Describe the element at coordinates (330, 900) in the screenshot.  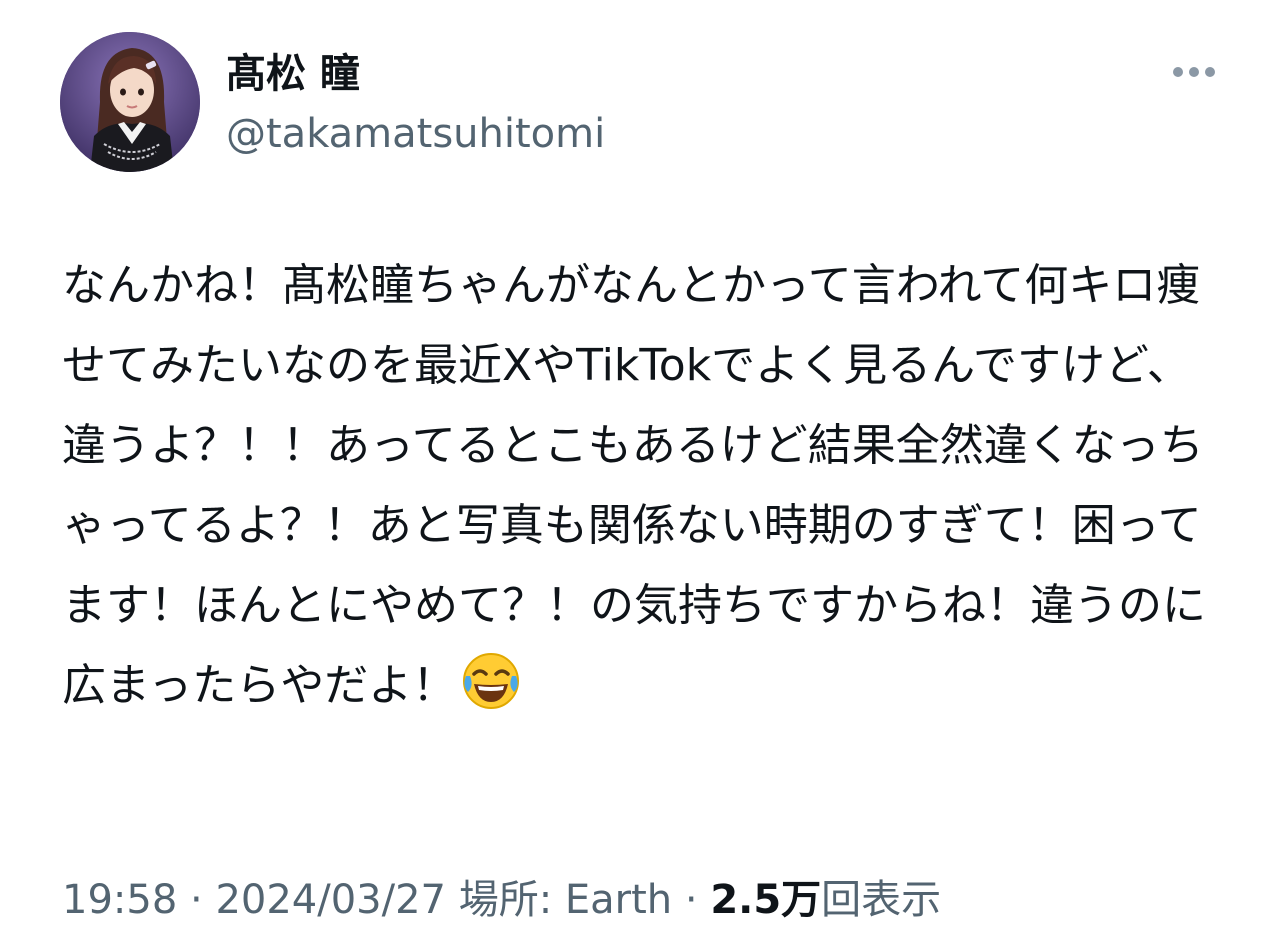
I see `tweet-date: 2024/03/27` at that location.